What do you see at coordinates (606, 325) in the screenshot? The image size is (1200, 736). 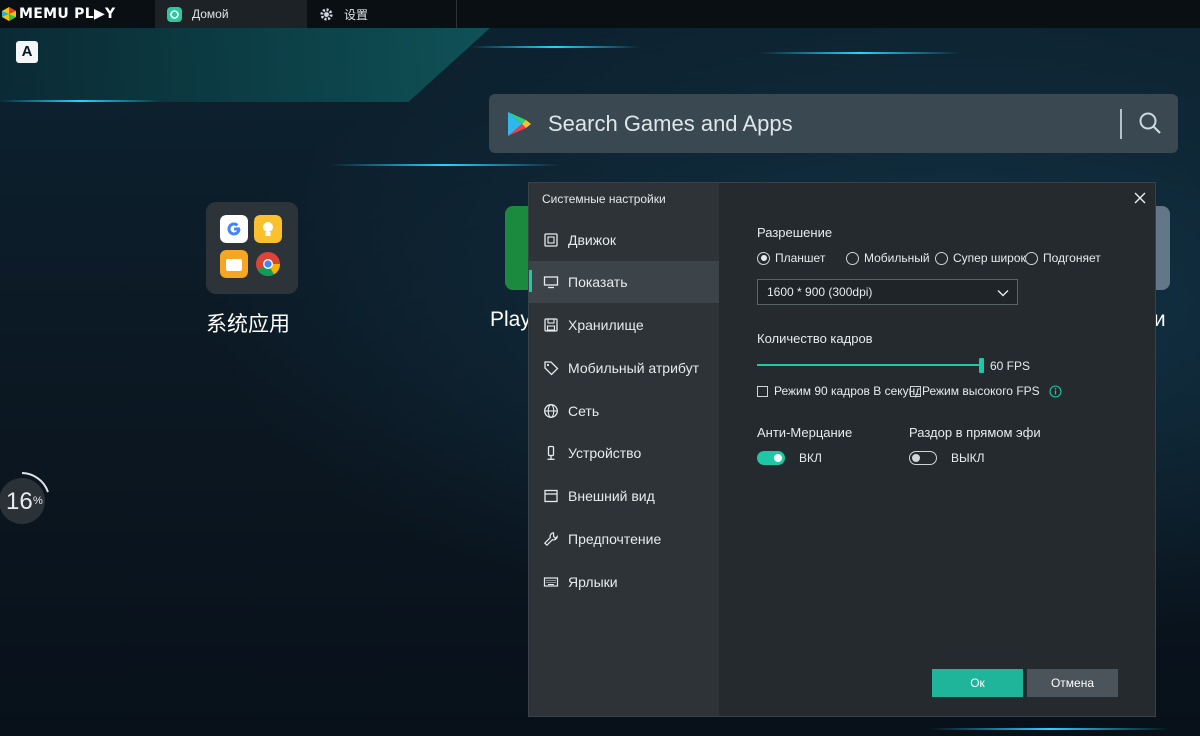 I see `nav-label: Хранилище` at bounding box center [606, 325].